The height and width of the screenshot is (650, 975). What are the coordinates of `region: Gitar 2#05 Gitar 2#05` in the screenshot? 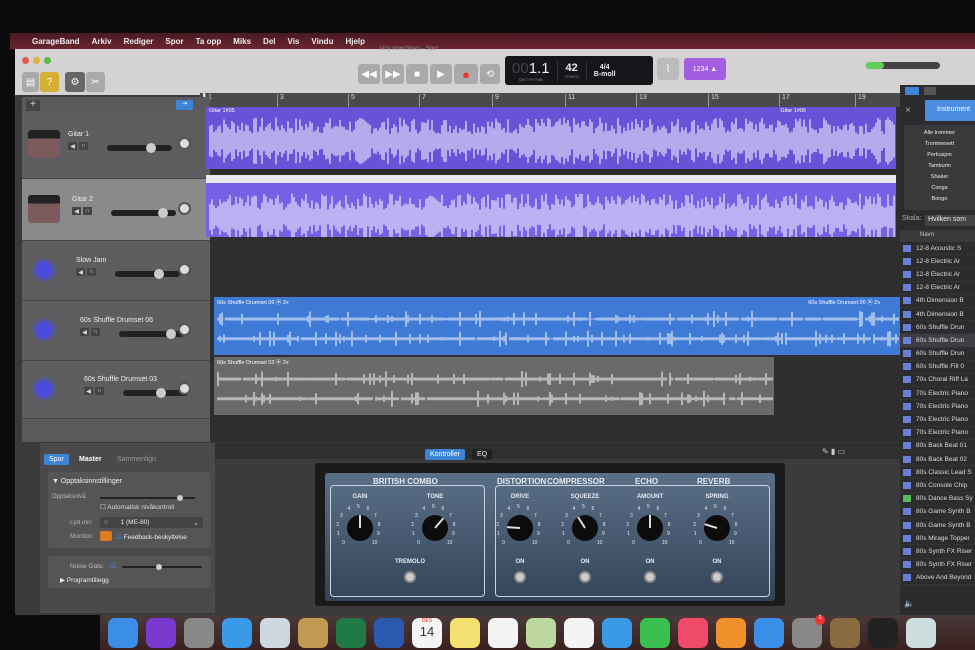 It's located at (551, 206).